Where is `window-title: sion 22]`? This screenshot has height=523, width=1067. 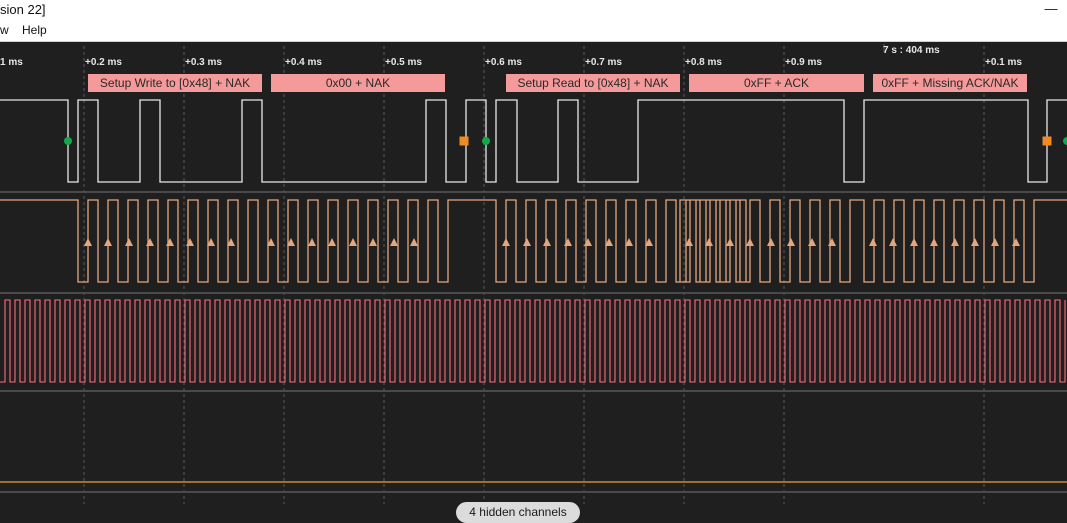 window-title: sion 22] is located at coordinates (23, 9).